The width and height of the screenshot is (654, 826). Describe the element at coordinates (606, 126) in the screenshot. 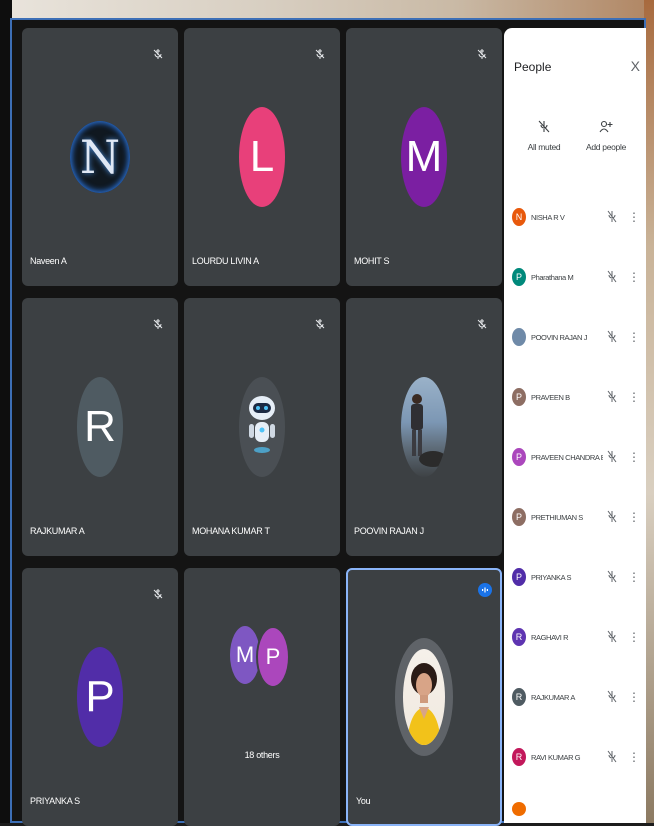

I see `add-person-icon` at that location.